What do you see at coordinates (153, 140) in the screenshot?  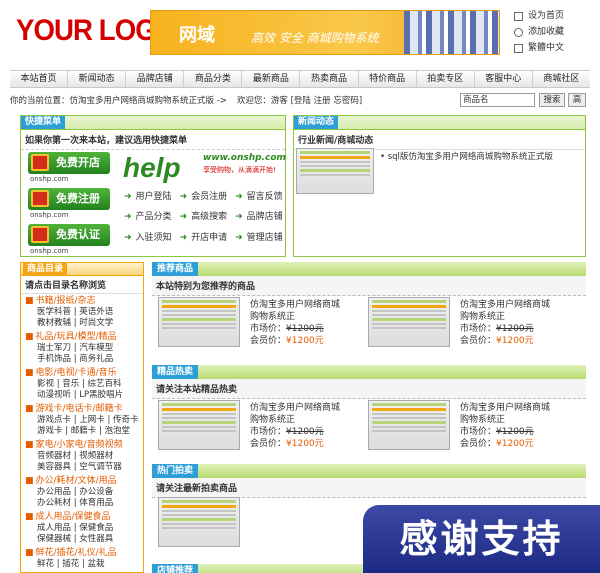 I see `quick-menu-subtitle: 如果你第一次来本站，建议选用快捷菜单` at bounding box center [153, 140].